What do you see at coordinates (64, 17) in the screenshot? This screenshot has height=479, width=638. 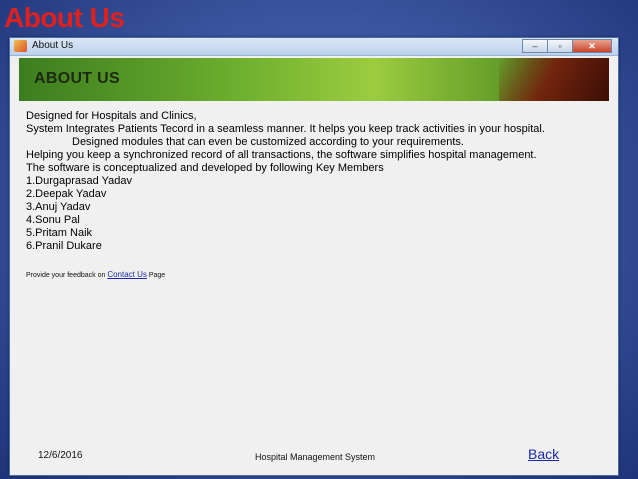 I see `slide-title: About Us` at bounding box center [64, 17].